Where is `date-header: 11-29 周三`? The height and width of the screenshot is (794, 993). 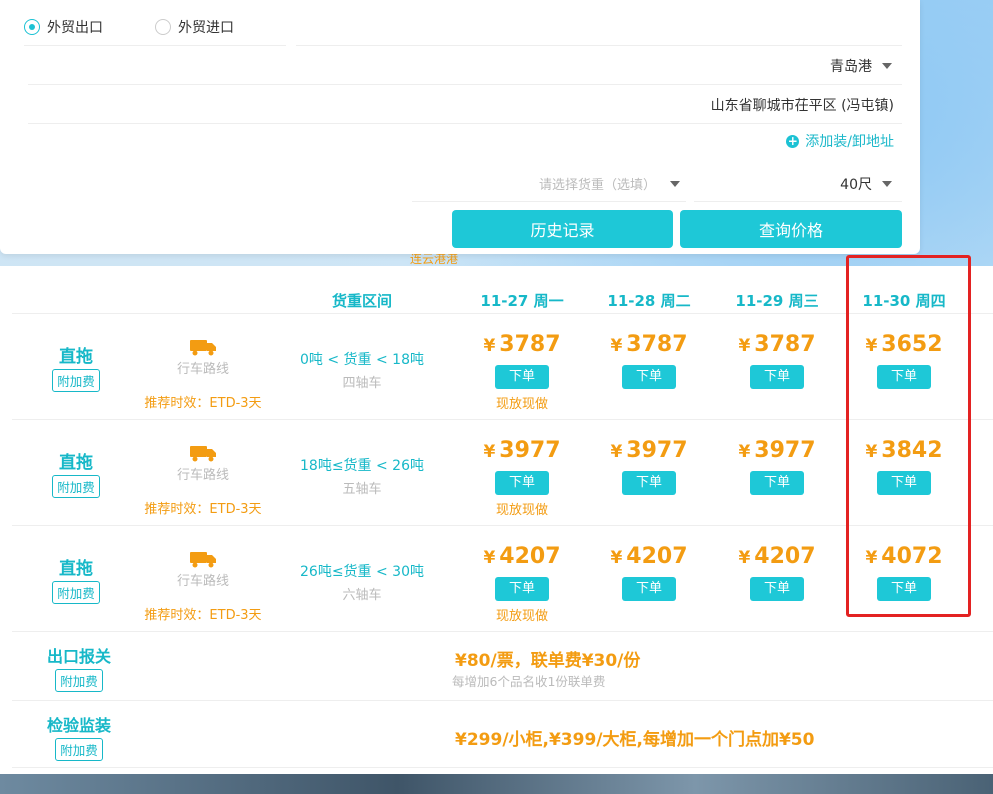 date-header: 11-29 周三 is located at coordinates (777, 300).